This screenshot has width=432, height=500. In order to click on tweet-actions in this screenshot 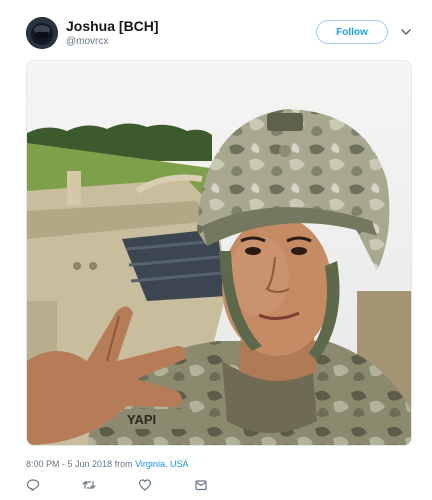, I will do `click(126, 486)`.